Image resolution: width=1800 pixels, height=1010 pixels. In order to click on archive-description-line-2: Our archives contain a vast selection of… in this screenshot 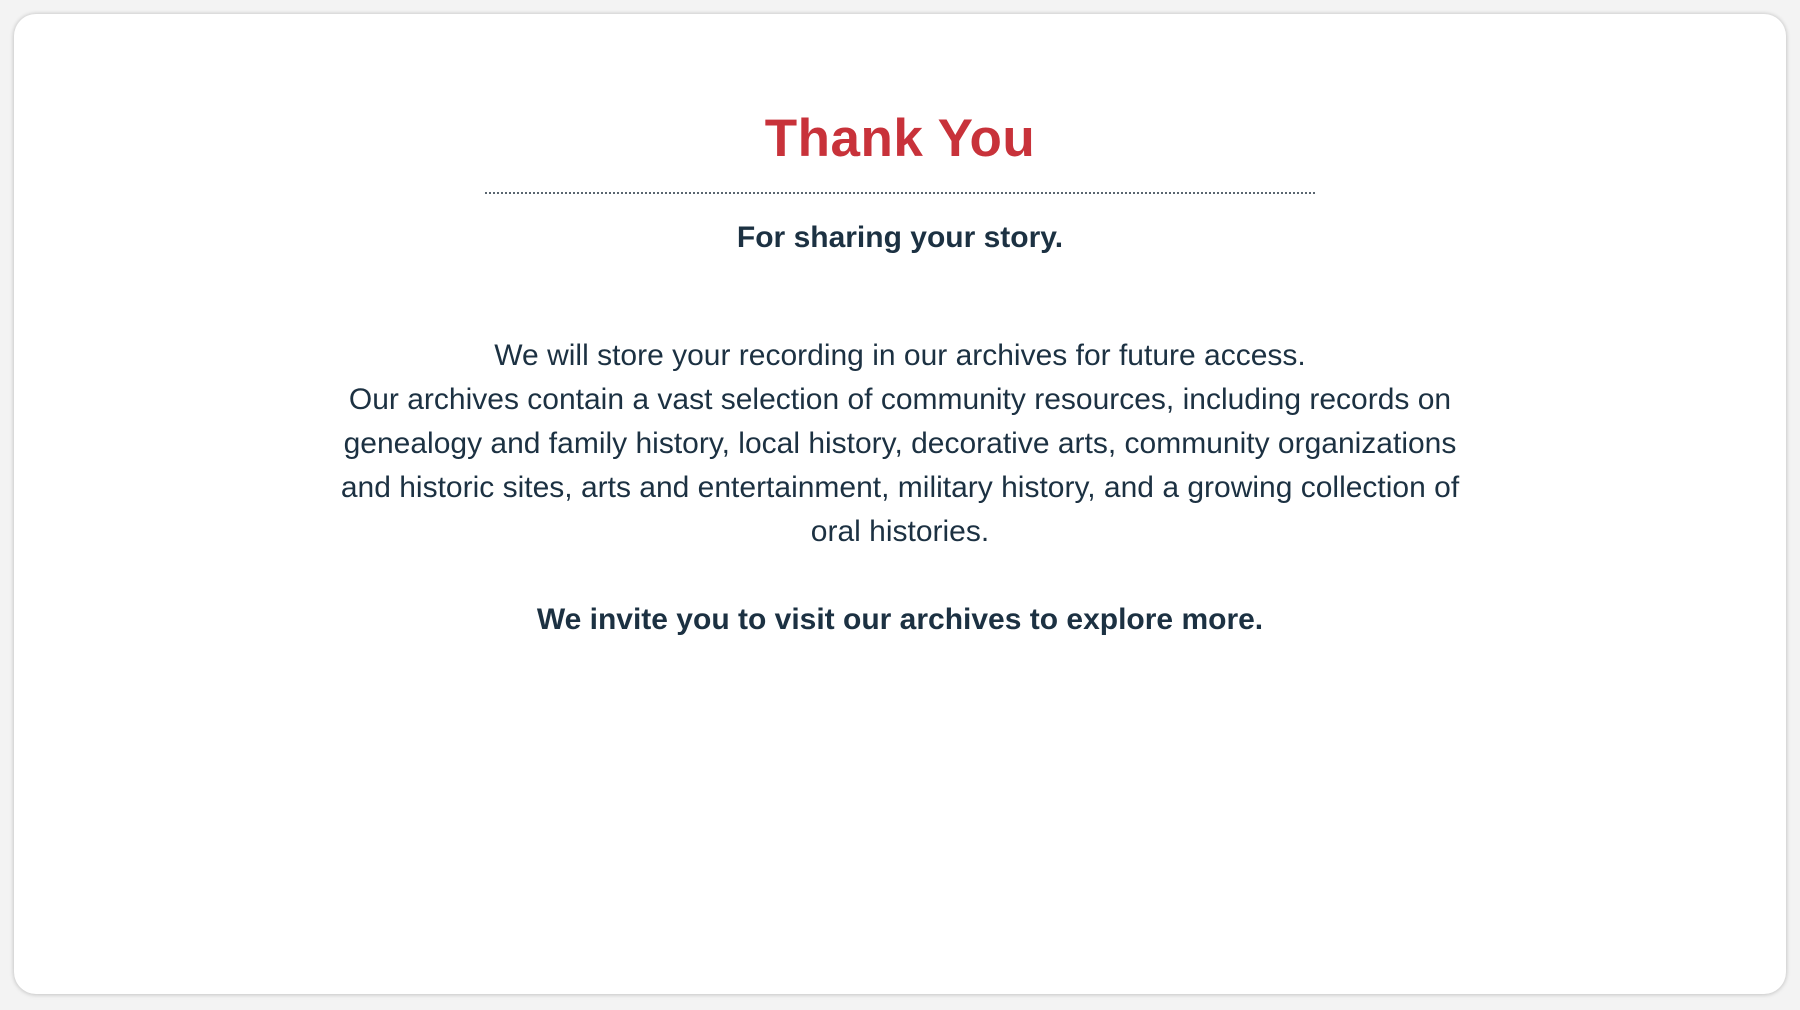, I will do `click(900, 465)`.